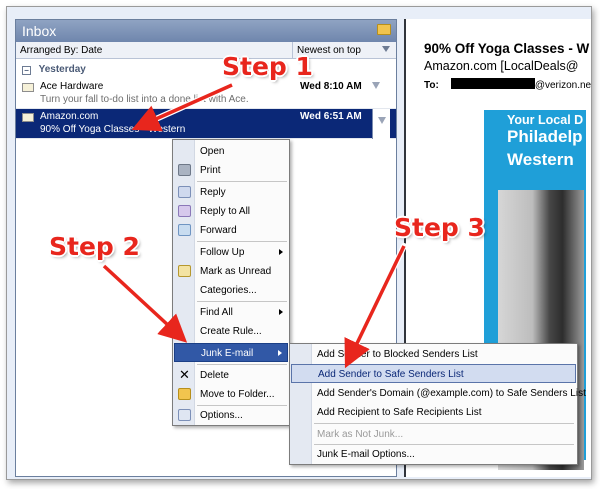 This screenshot has height=489, width=600. What do you see at coordinates (26, 70) in the screenshot?
I see `collapse-icon: −` at bounding box center [26, 70].